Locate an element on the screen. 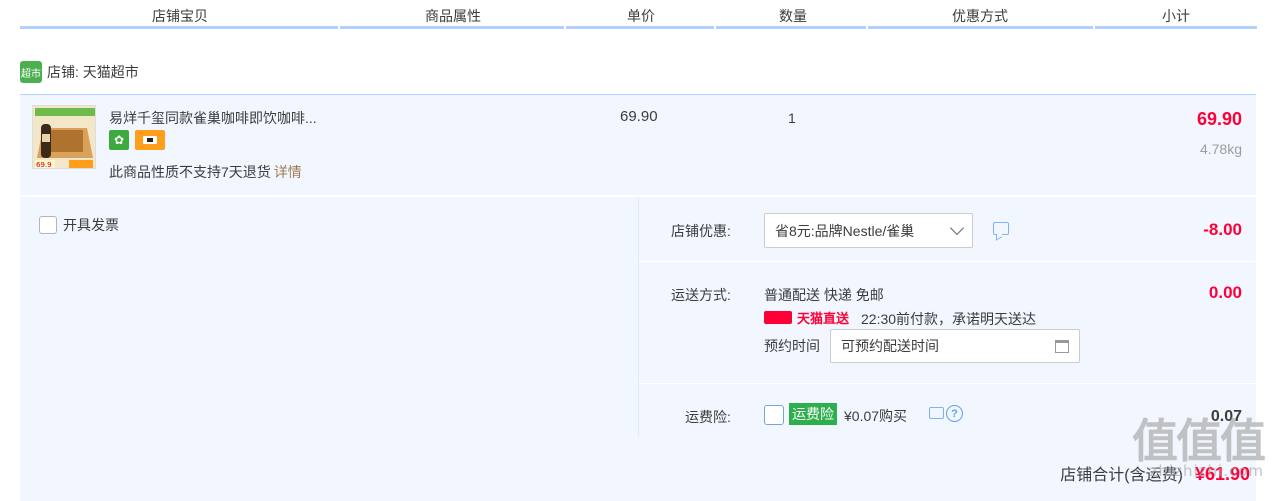  invoice-checkbox is located at coordinates (48, 225).